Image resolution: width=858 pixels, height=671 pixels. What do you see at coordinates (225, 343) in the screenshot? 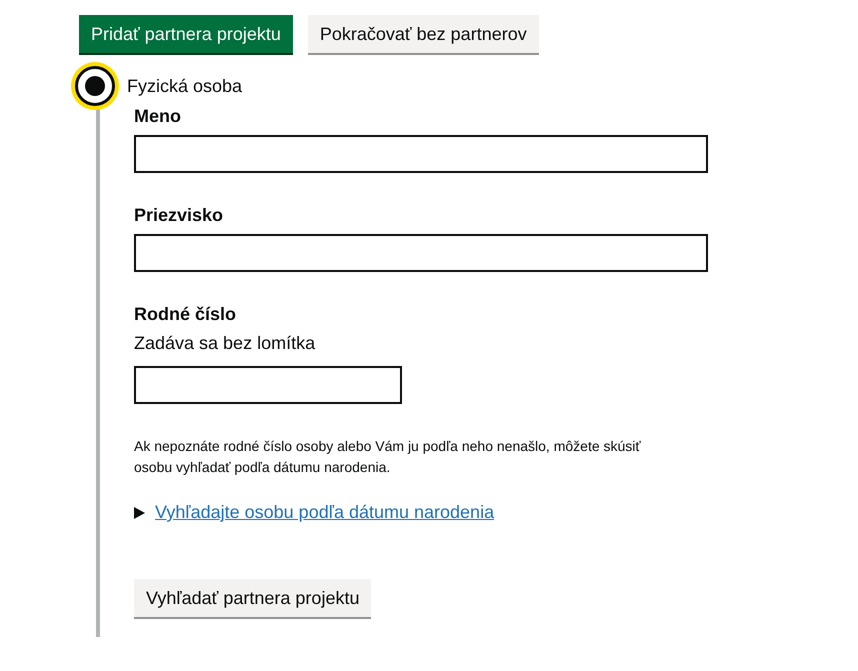
I see `field-hint: Zadáva sa bez lomítka` at bounding box center [225, 343].